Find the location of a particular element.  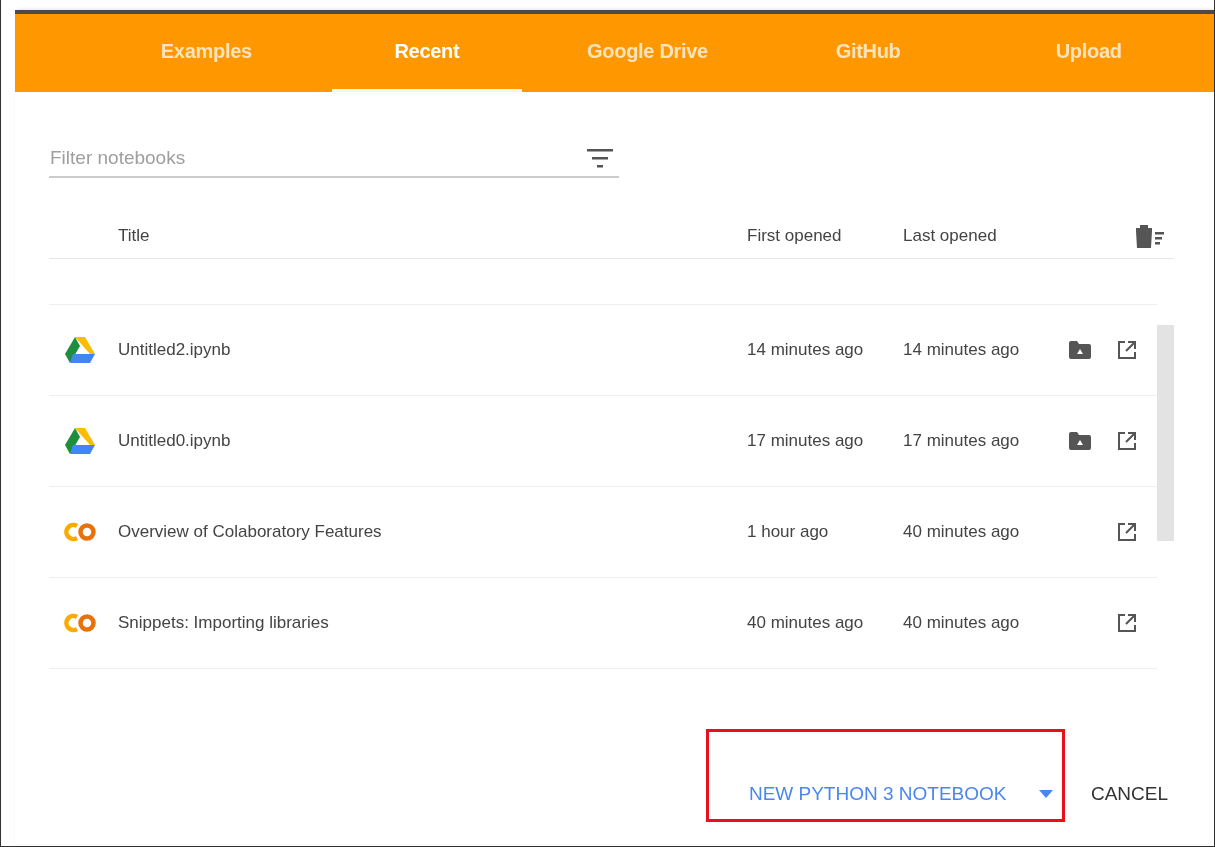

filter-icon is located at coordinates (600, 158).